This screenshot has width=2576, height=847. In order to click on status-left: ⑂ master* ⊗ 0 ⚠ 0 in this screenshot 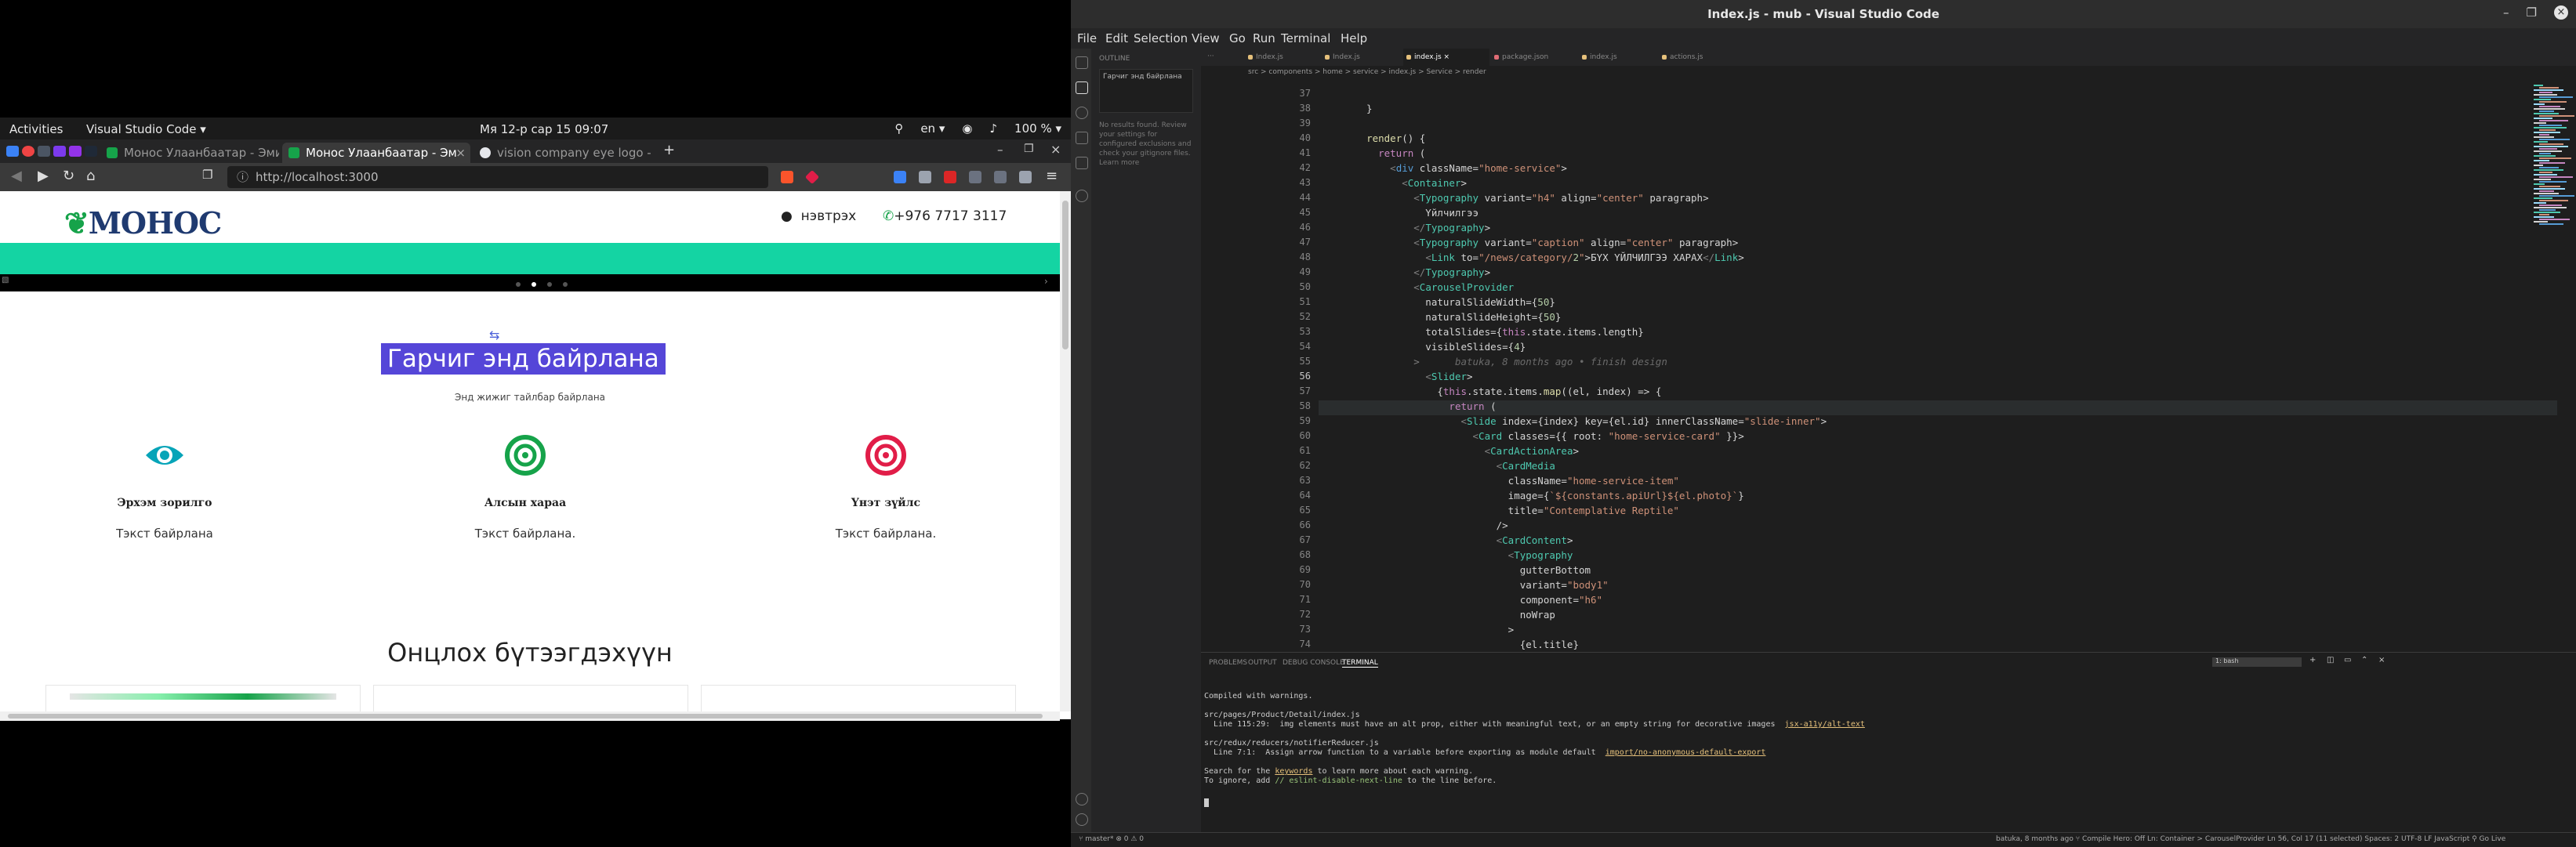, I will do `click(1112, 839)`.